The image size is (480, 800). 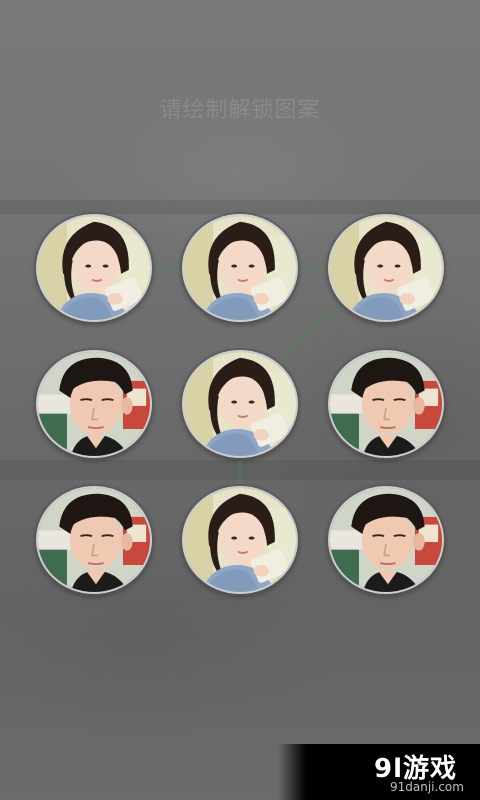 What do you see at coordinates (427, 787) in the screenshot?
I see `watermark-url: 91danji.com` at bounding box center [427, 787].